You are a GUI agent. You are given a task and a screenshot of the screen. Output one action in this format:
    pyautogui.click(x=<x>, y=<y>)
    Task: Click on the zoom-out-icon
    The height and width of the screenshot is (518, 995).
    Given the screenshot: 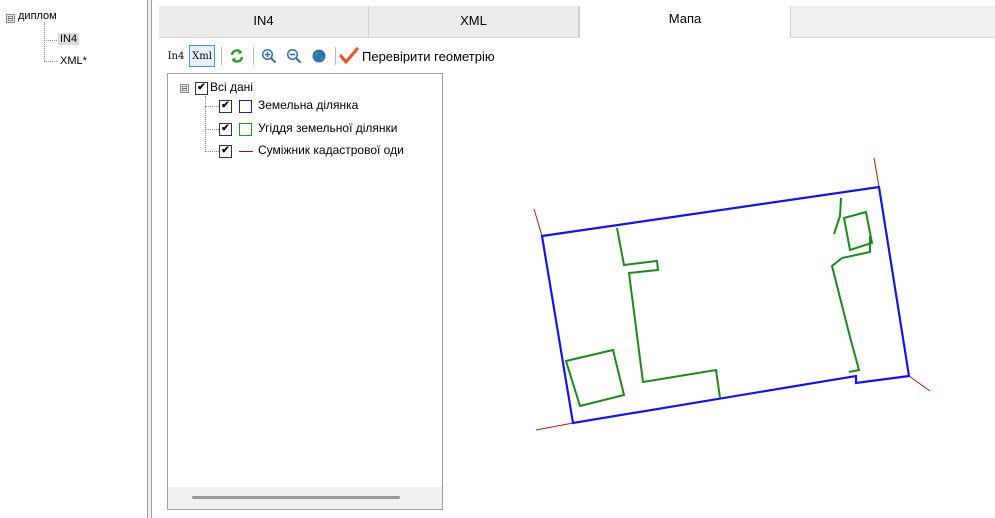 What is the action you would take?
    pyautogui.click(x=294, y=56)
    